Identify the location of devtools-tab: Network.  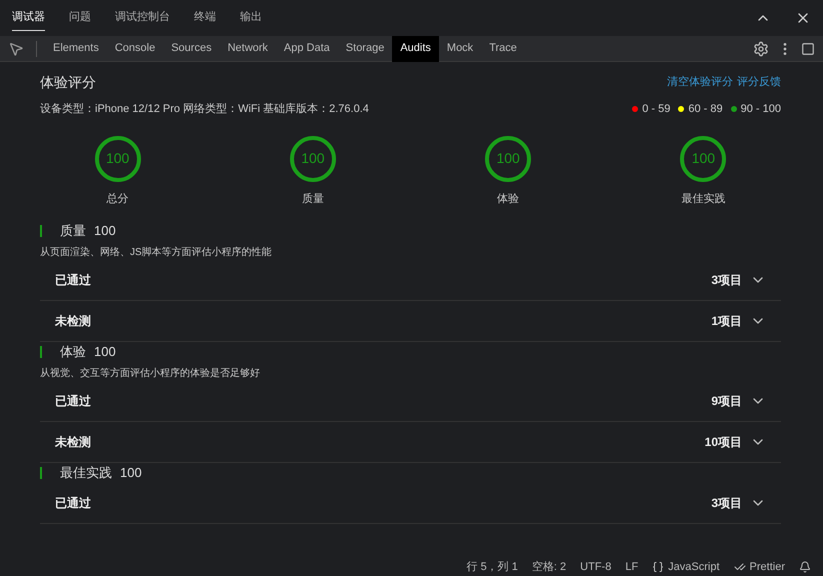
(248, 49).